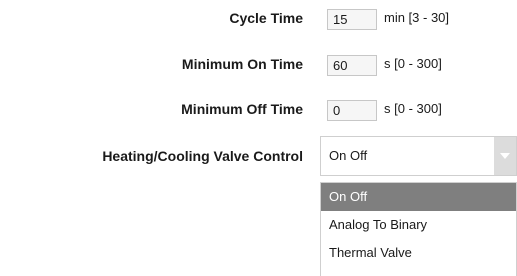  What do you see at coordinates (352, 65) in the screenshot?
I see `minimum-on-time-input` at bounding box center [352, 65].